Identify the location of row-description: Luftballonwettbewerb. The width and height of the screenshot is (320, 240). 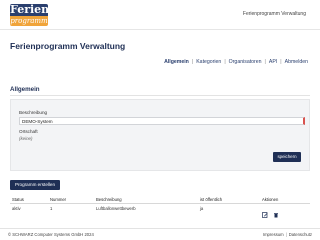
(116, 208).